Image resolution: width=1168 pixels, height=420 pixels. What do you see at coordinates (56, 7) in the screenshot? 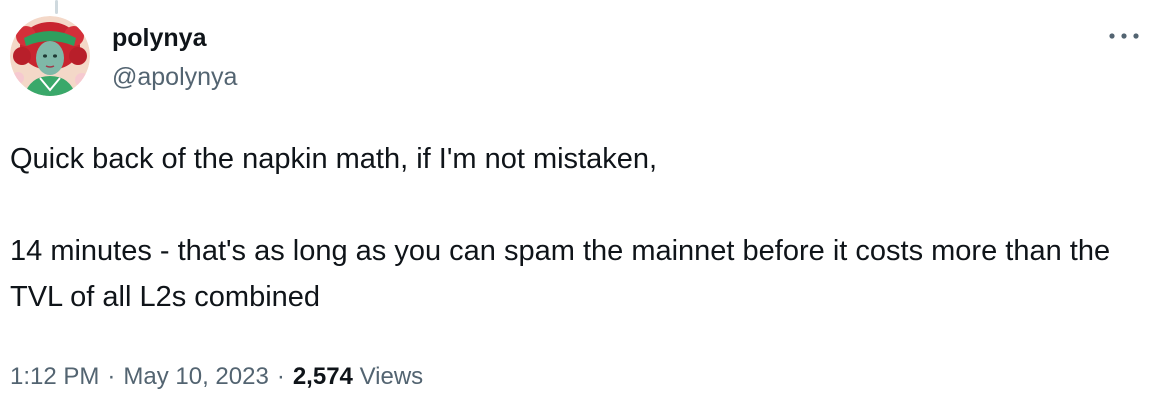
I see `thread-connector-line` at bounding box center [56, 7].